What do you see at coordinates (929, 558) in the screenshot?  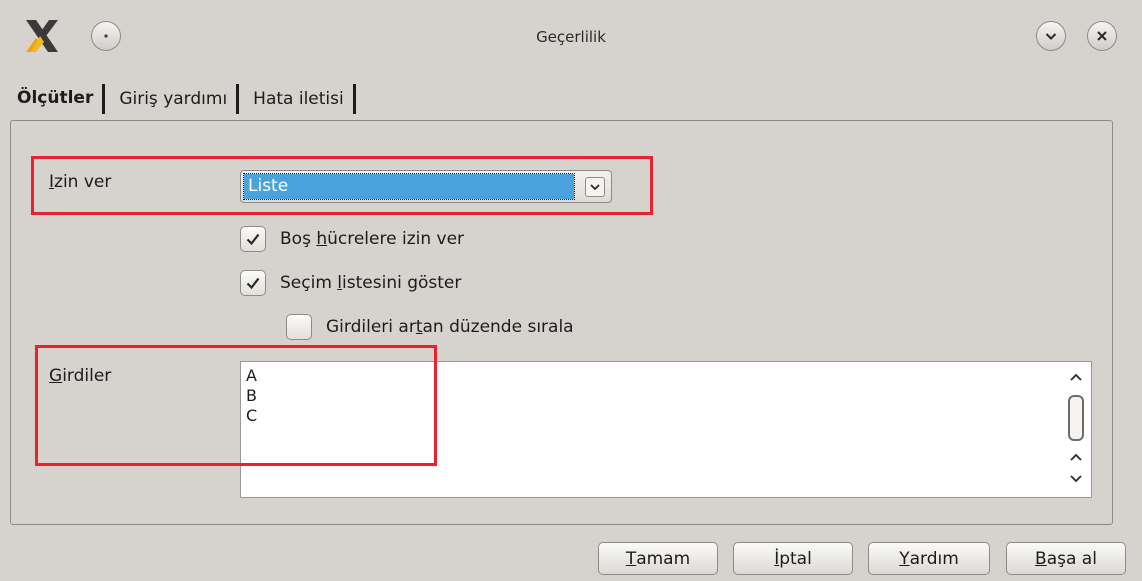 I see `help-button: Yardım` at bounding box center [929, 558].